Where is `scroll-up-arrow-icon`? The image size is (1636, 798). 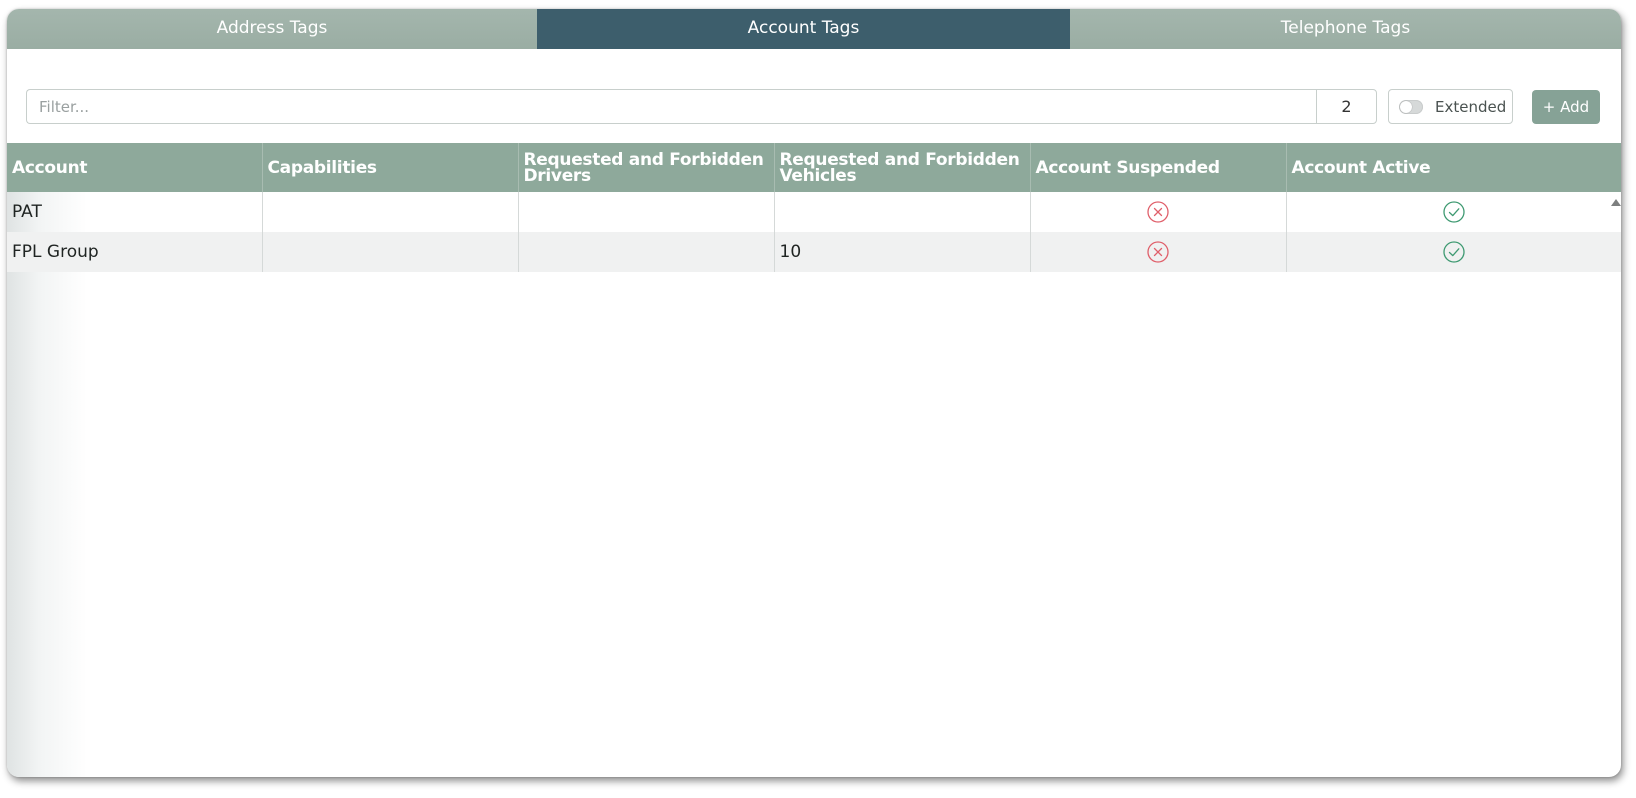
scroll-up-arrow-icon is located at coordinates (1616, 202).